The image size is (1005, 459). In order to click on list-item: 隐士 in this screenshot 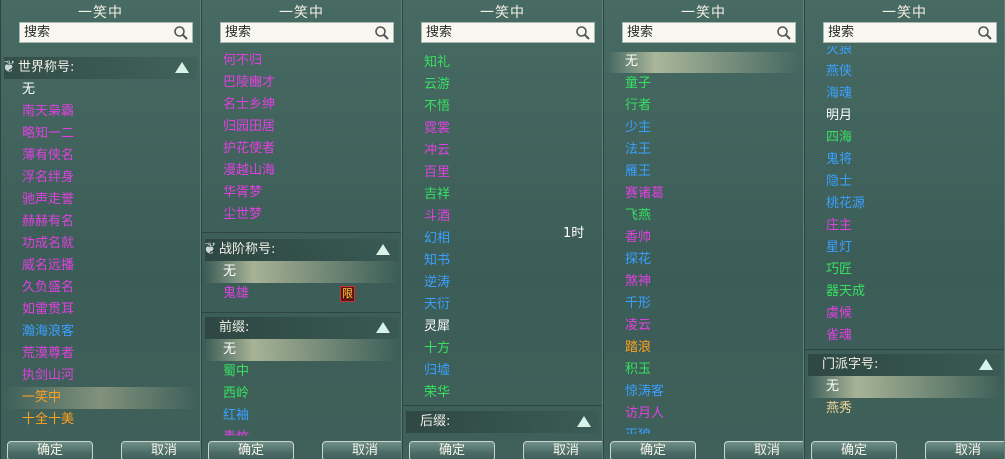, I will do `click(904, 182)`.